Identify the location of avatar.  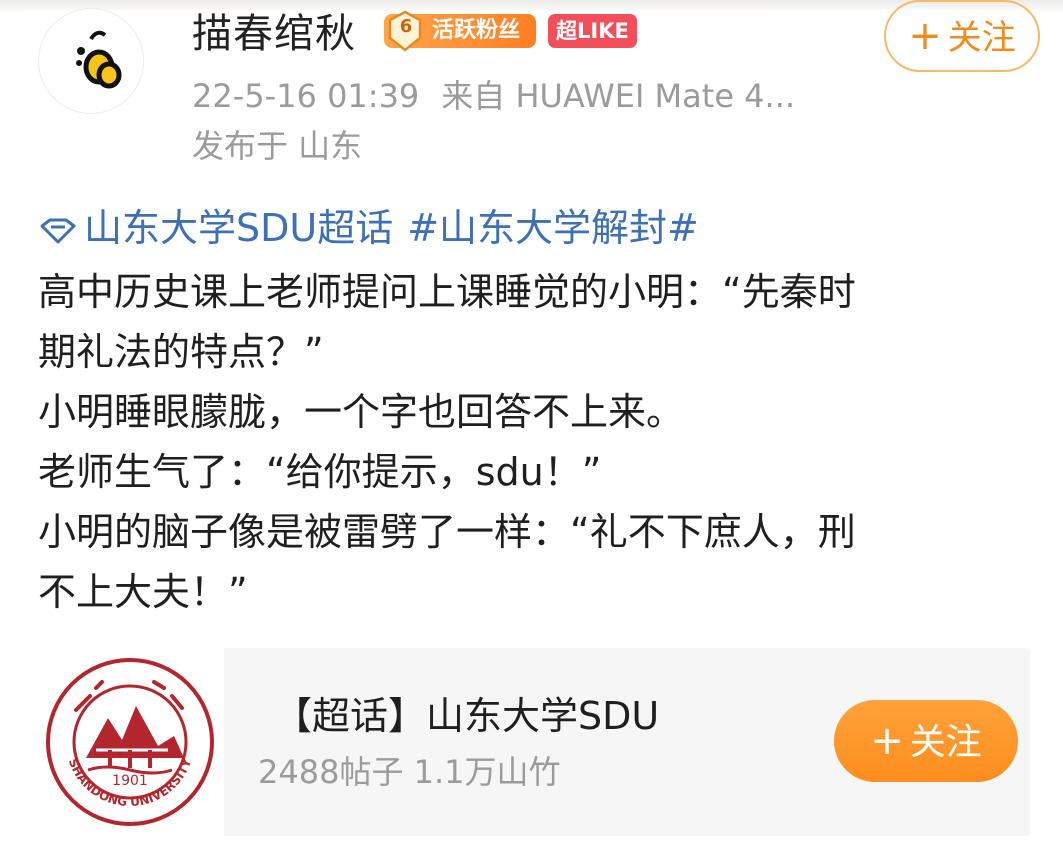
(91, 61).